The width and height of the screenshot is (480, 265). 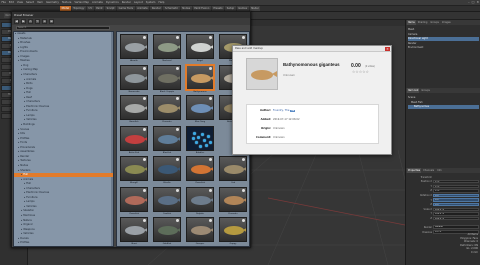 What do you see at coordinates (23, 21) in the screenshot?
I see `forward-icon: ▶` at bounding box center [23, 21].